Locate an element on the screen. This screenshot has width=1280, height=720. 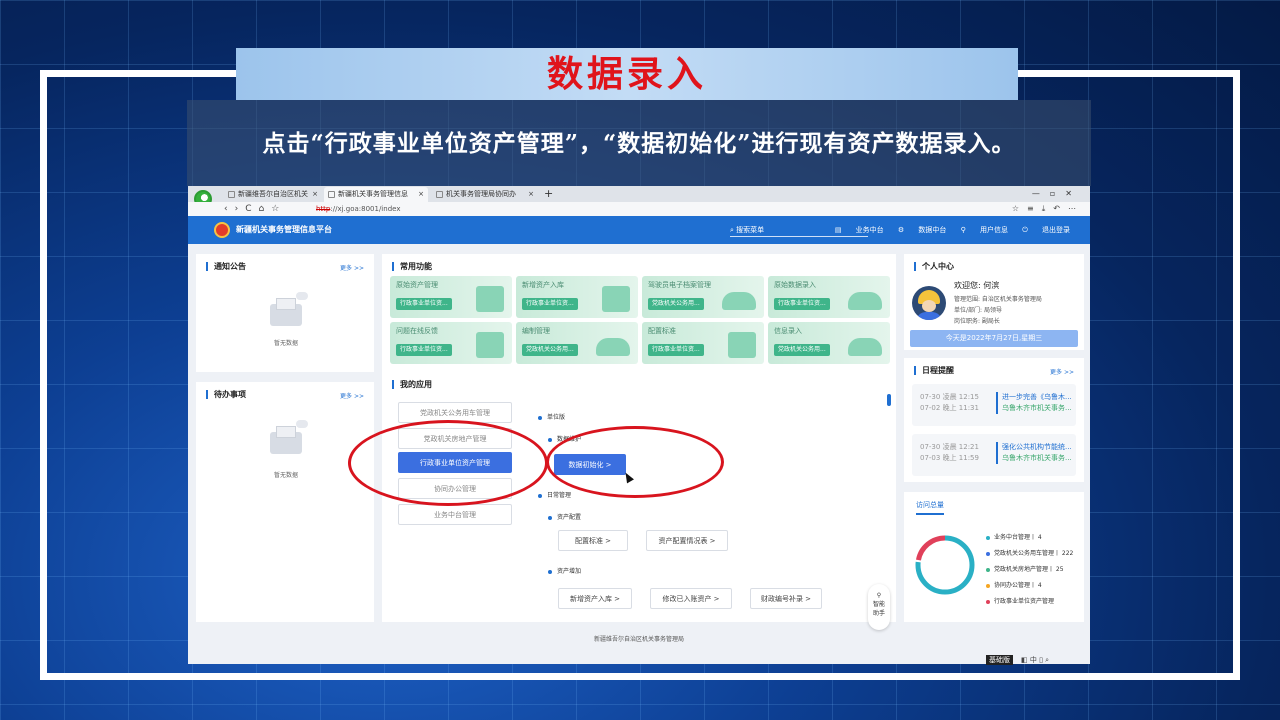
nav-buttons: ‹›C⌂☆ is located at coordinates (255, 209).